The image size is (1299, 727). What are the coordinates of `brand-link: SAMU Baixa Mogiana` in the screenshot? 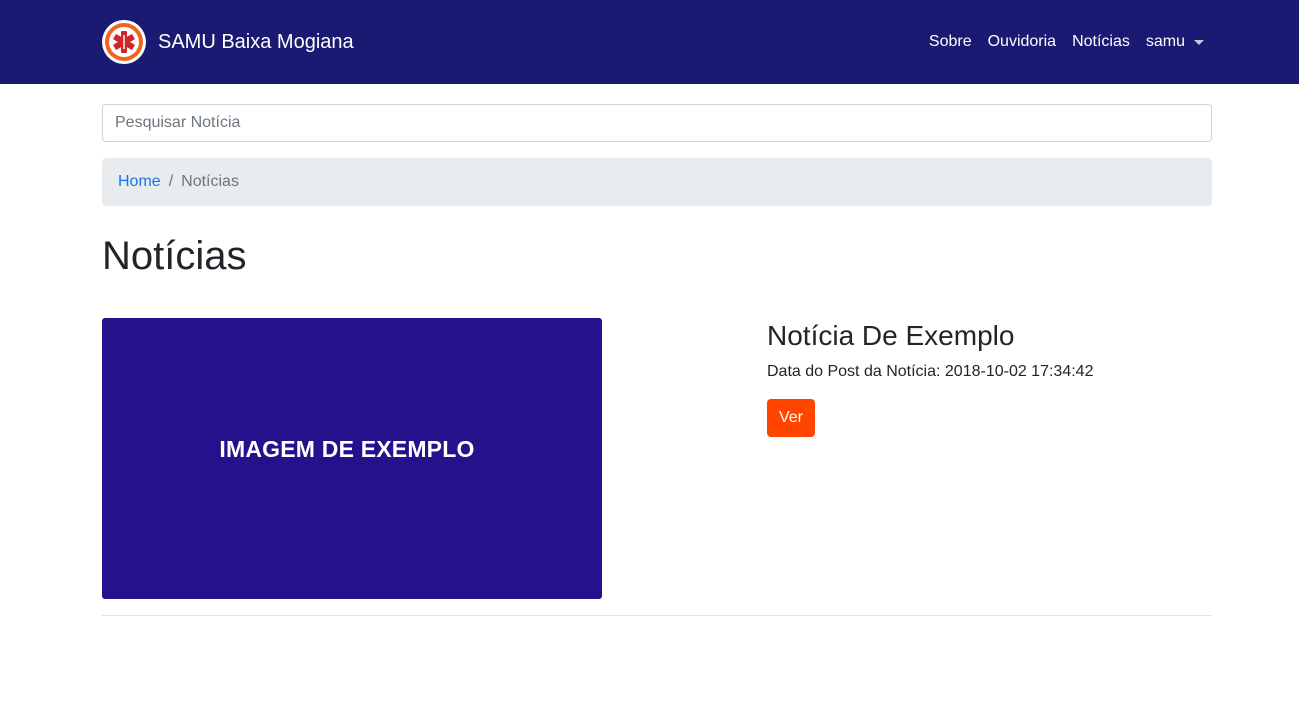 It's located at (228, 42).